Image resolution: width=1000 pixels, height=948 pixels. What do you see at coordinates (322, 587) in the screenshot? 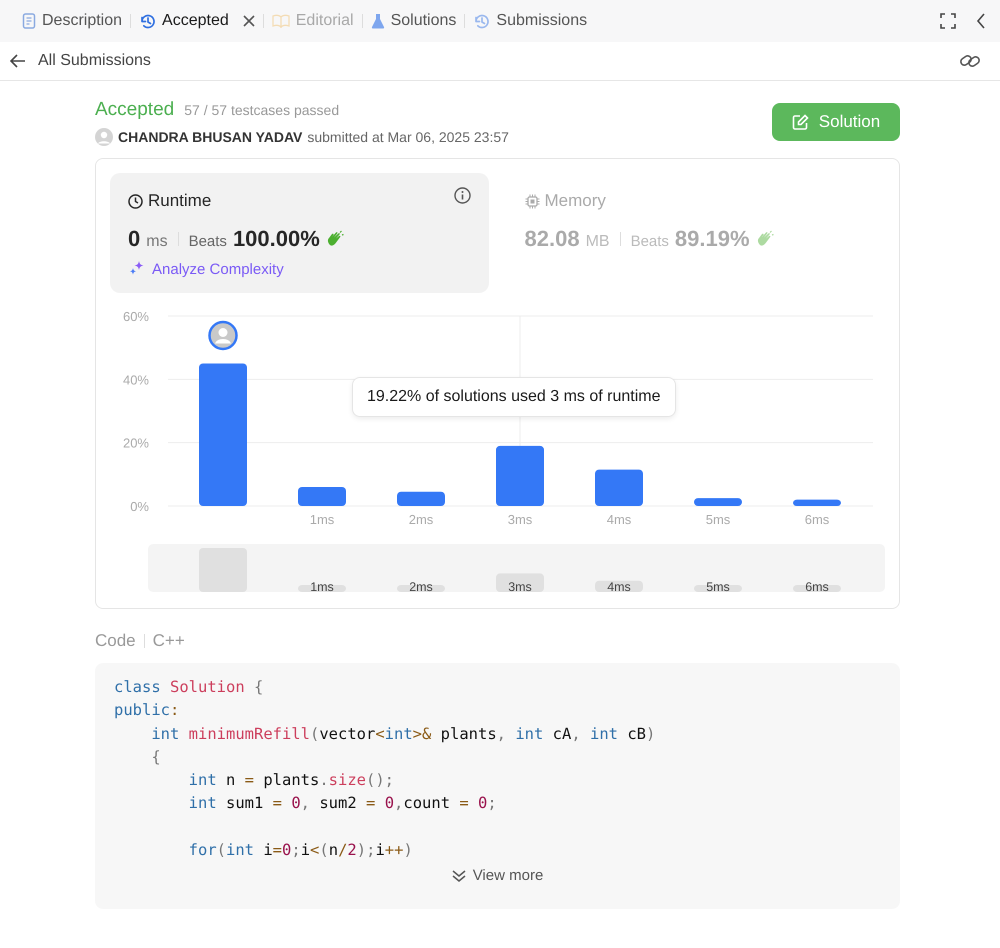
I see `navigator-label: 1ms` at bounding box center [322, 587].